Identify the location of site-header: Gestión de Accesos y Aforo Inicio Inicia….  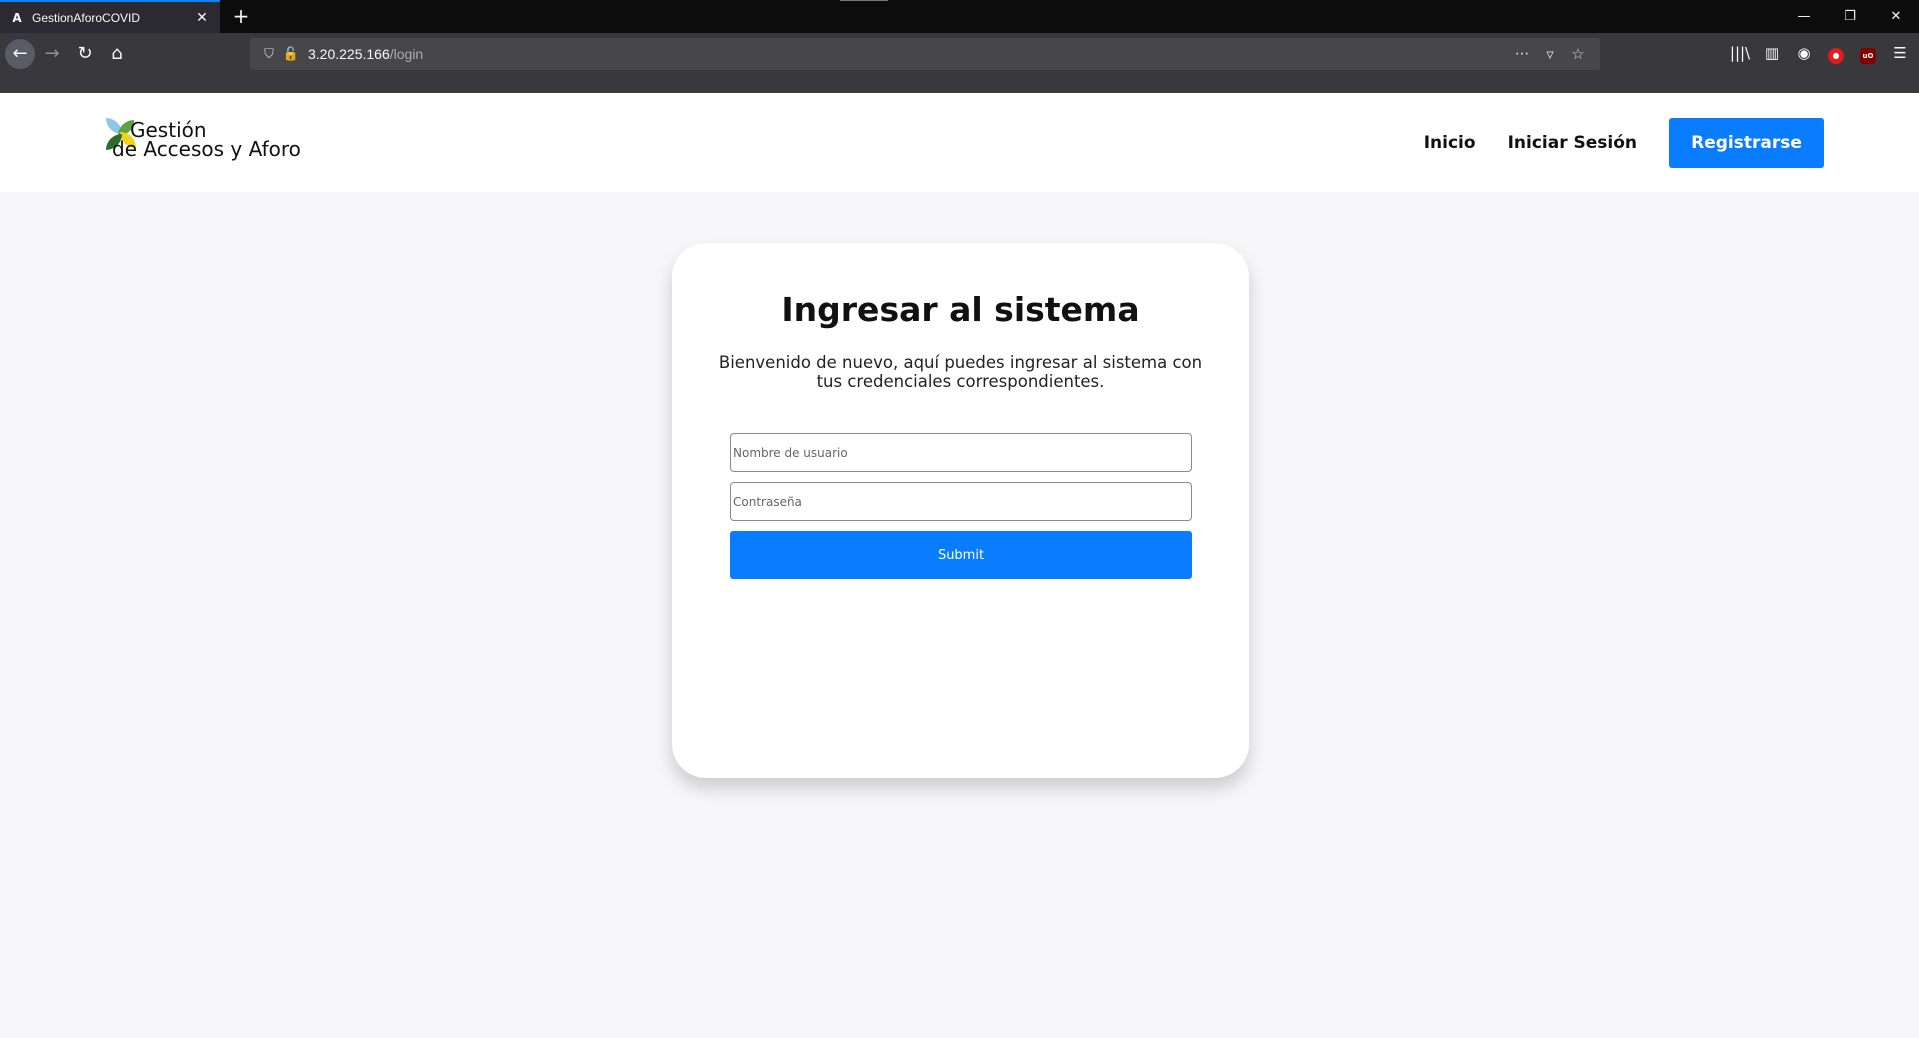
(959, 142).